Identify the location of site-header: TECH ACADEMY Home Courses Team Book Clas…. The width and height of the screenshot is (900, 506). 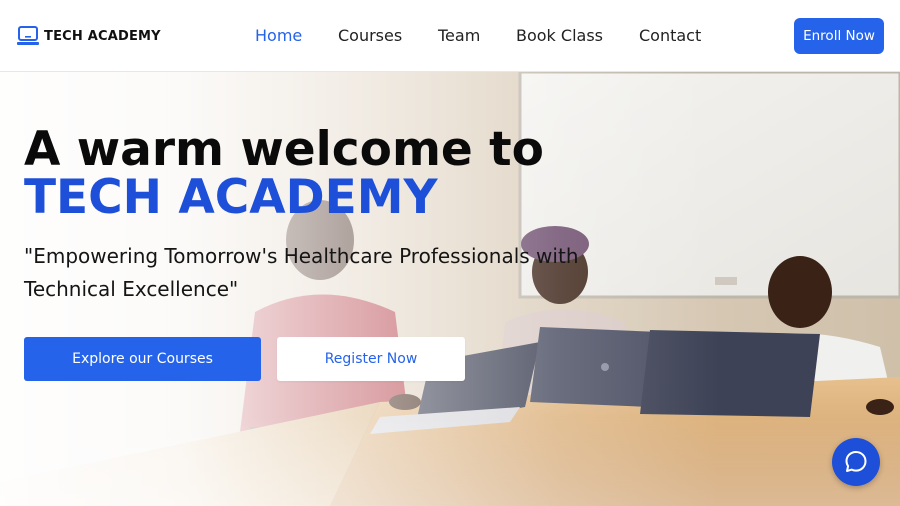
(450, 36).